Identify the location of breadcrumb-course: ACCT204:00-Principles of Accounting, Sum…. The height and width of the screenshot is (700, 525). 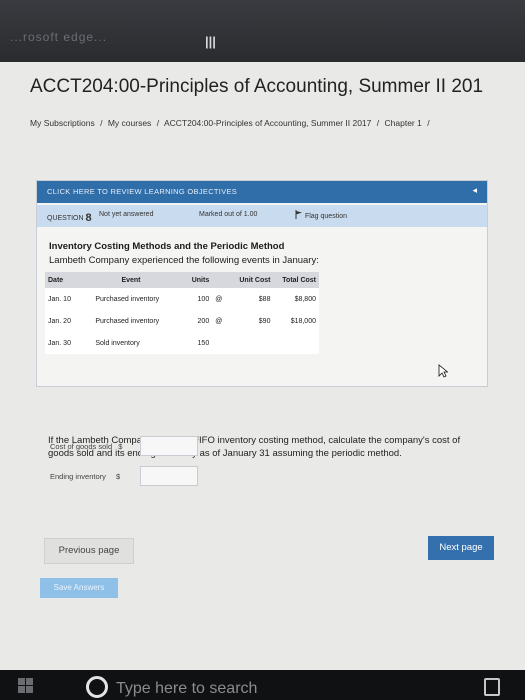
(267, 123).